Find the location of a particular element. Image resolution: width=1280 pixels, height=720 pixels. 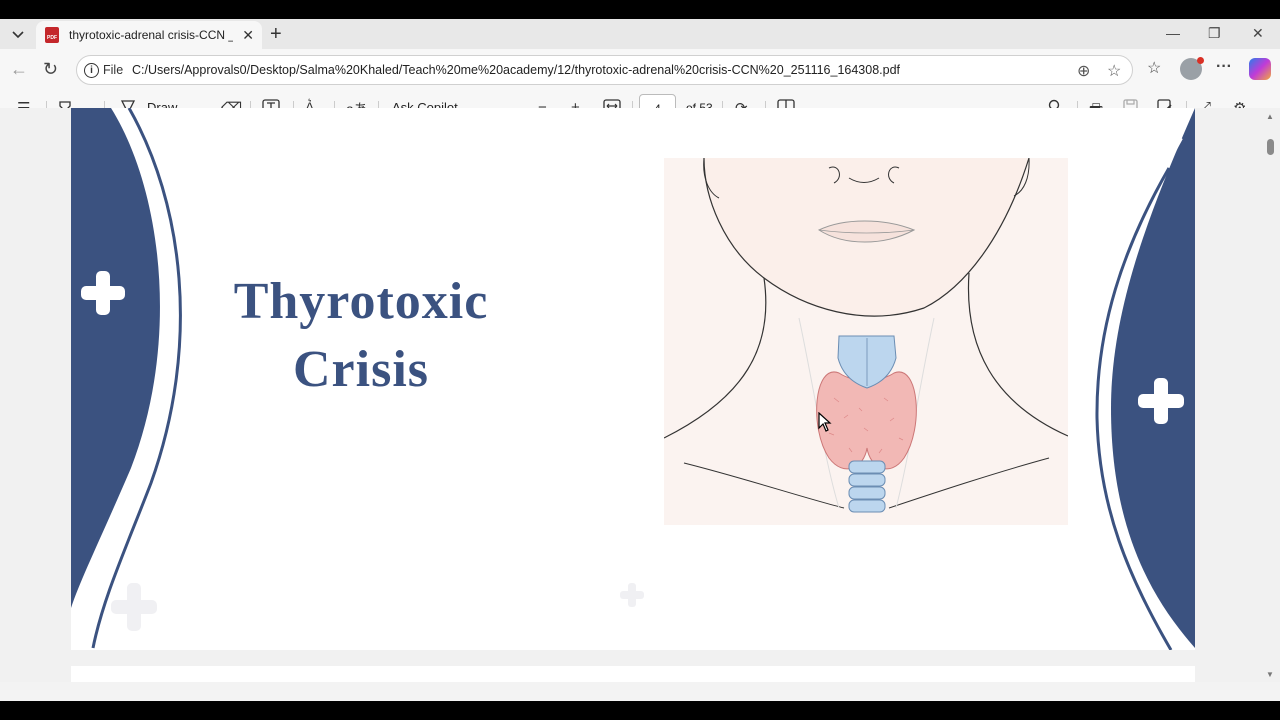

more-icon: ··· is located at coordinates (1224, 67).